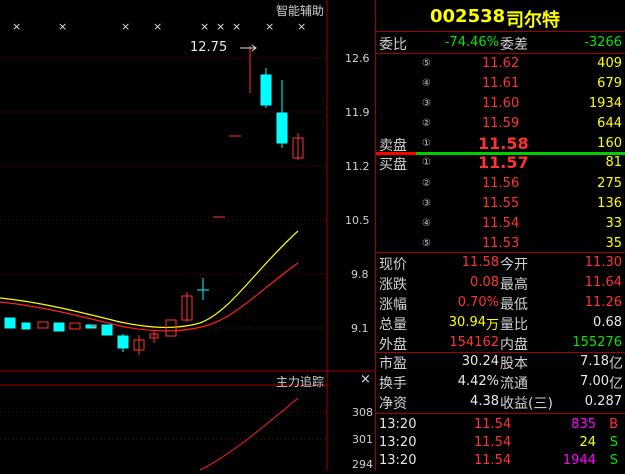 Image resolution: width=625 pixels, height=474 pixels. I want to click on buy-row: ④ 11.54 33, so click(522, 223).